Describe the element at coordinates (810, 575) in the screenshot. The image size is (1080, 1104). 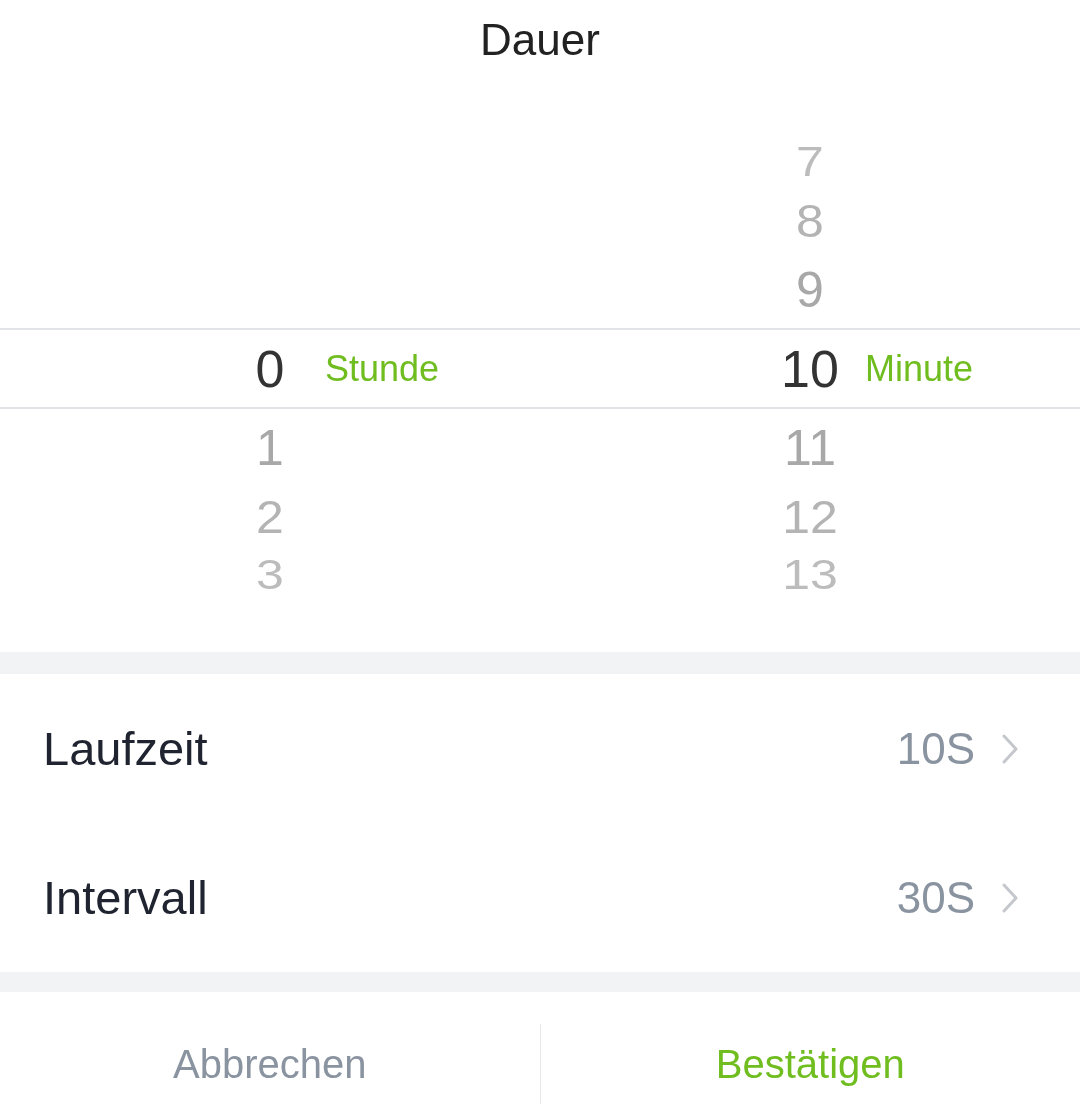
I see `picker-value: 13` at that location.